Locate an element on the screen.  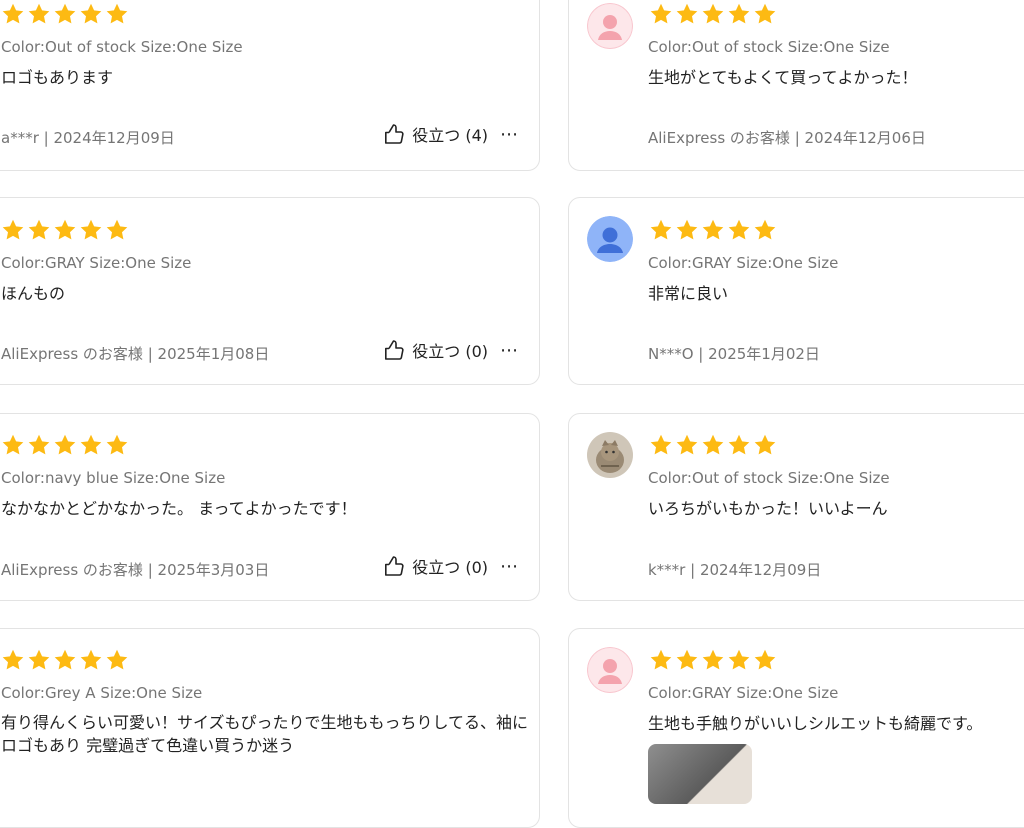
review-author-date: AliExpress のお客様 | 2024年12月06日 is located at coordinates (787, 138).